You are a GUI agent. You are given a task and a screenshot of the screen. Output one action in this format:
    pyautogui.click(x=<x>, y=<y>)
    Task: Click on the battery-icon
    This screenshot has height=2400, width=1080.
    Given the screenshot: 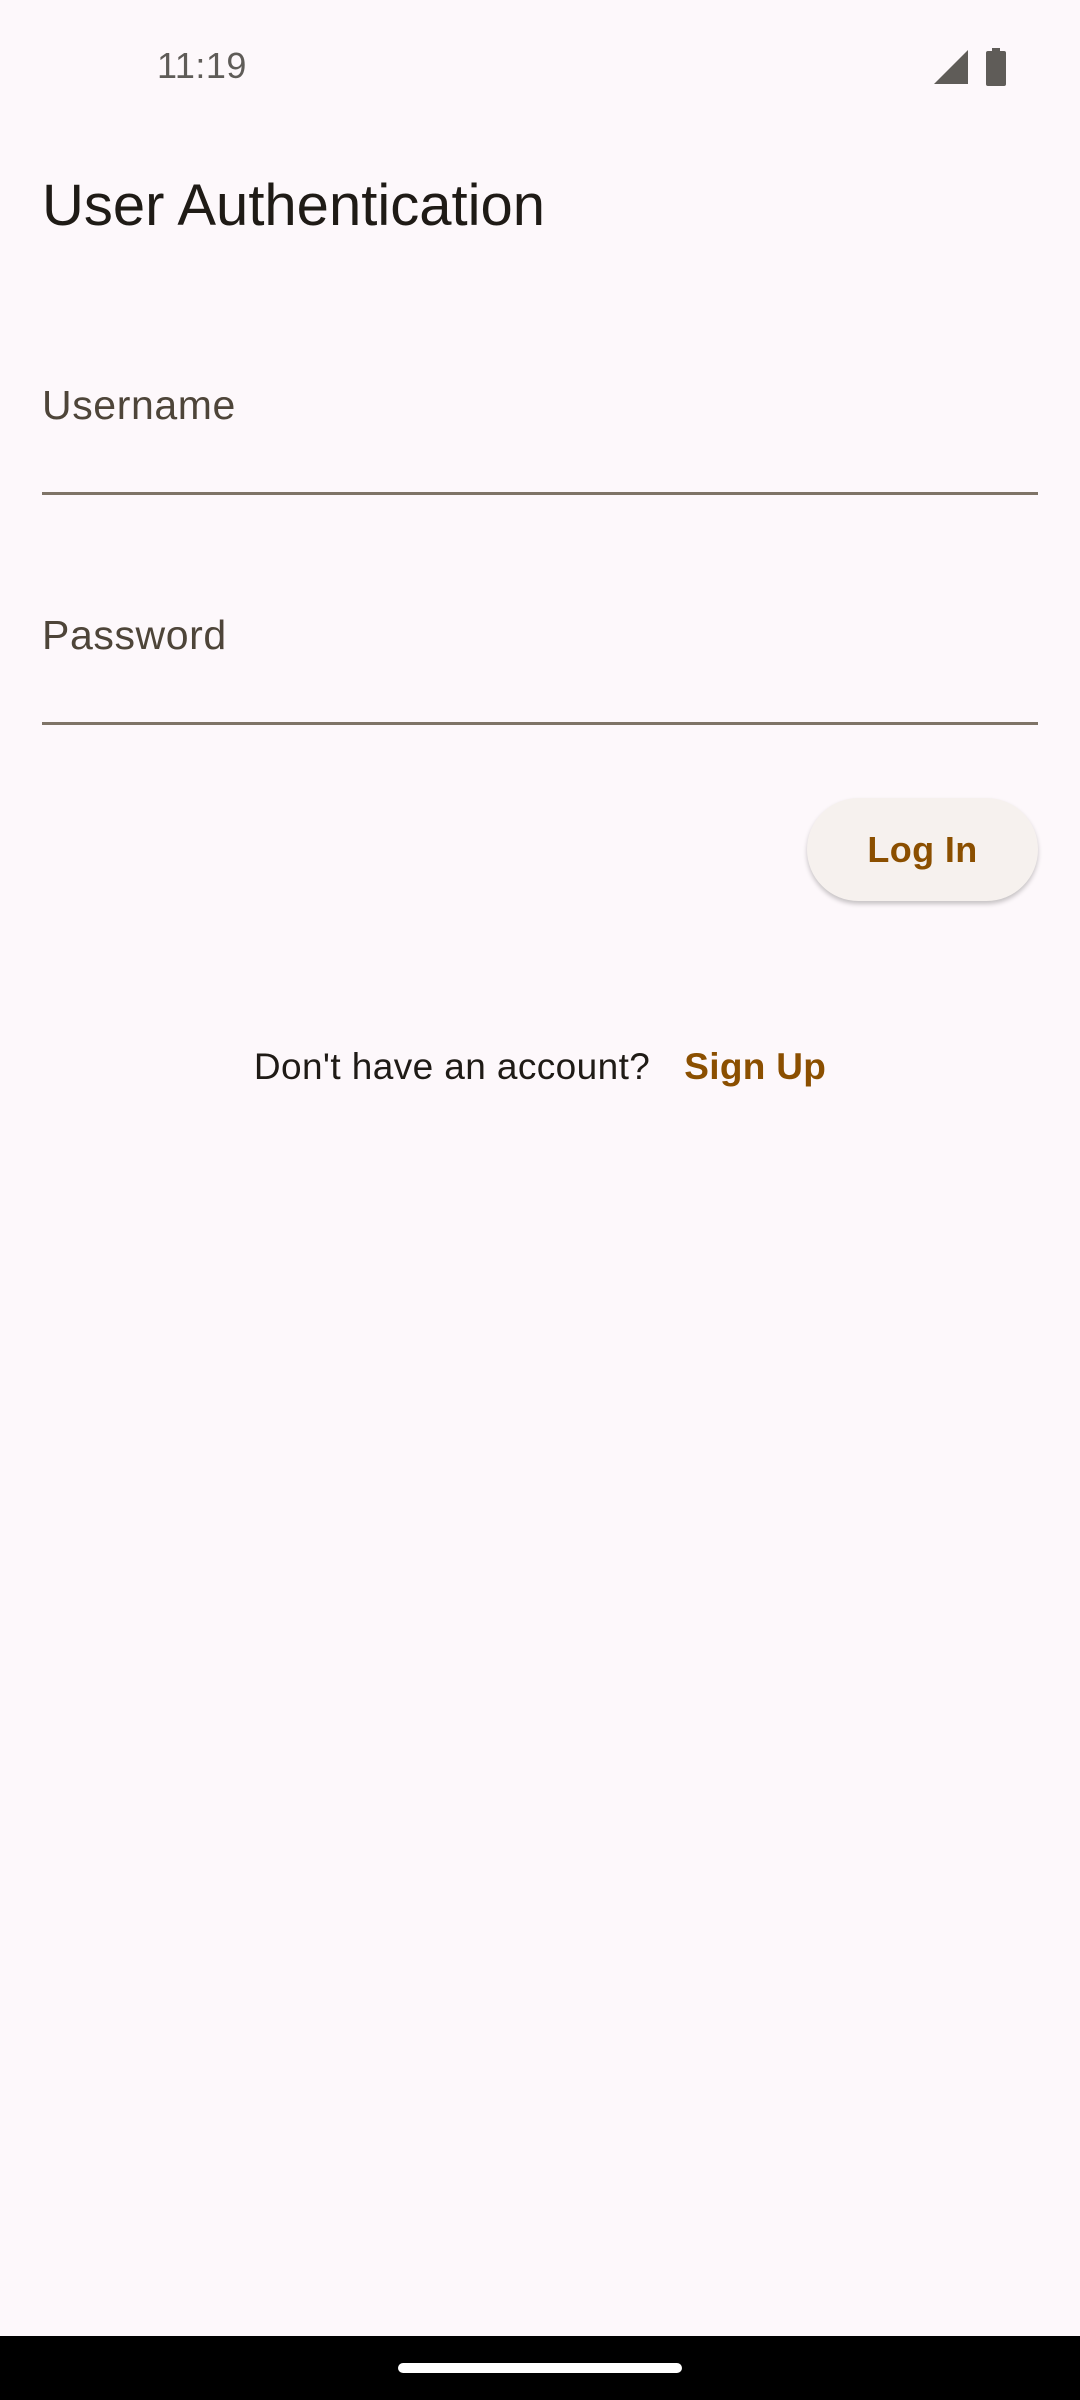 What is the action you would take?
    pyautogui.click(x=996, y=67)
    